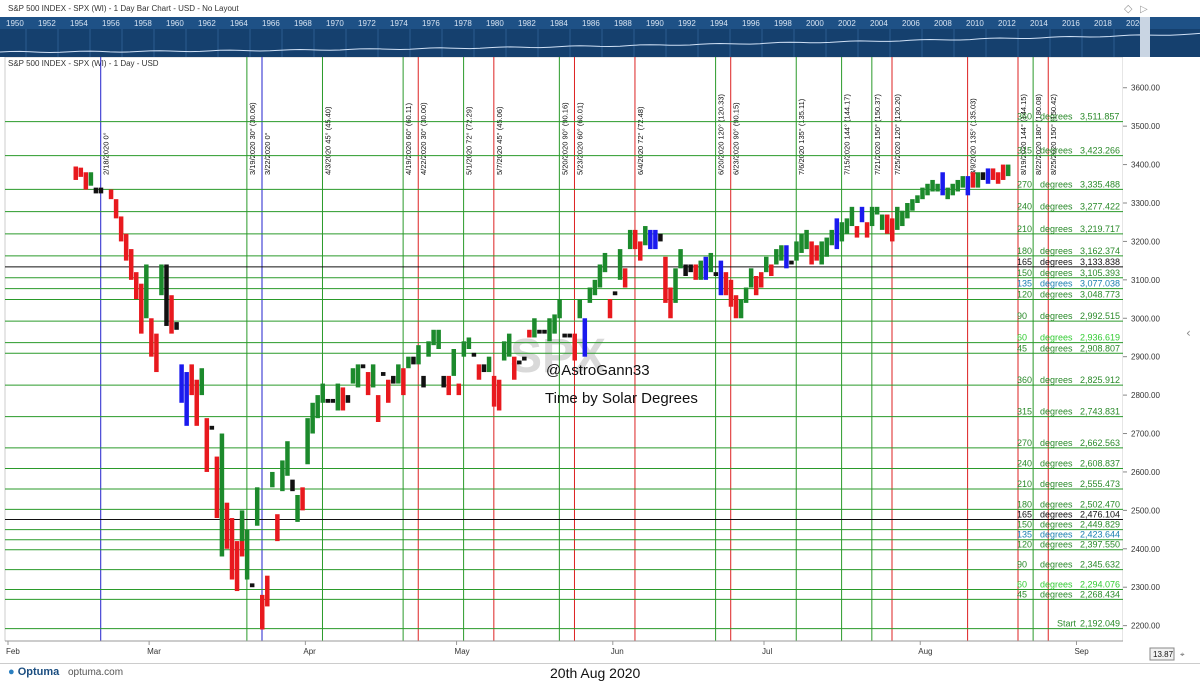 The height and width of the screenshot is (684, 1200). What do you see at coordinates (879, 23) in the screenshot?
I see `timeline-year-label: 2004` at bounding box center [879, 23].